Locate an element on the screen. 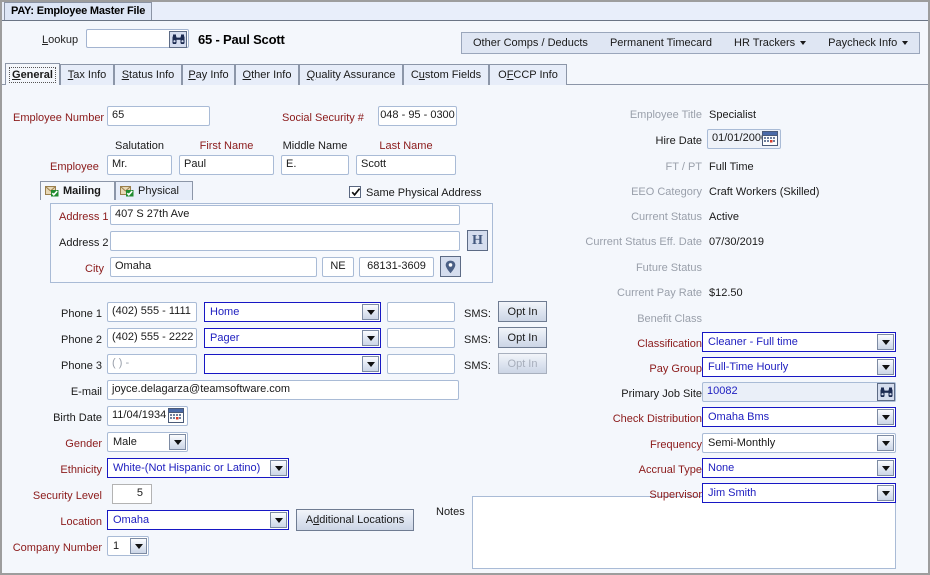 This screenshot has height=575, width=930. middle-name-input: E. is located at coordinates (315, 165).